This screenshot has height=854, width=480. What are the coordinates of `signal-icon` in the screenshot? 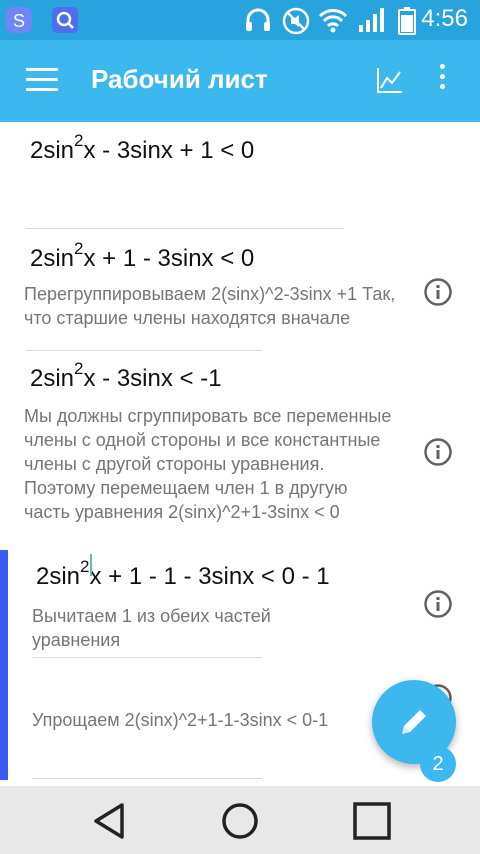 It's located at (372, 22).